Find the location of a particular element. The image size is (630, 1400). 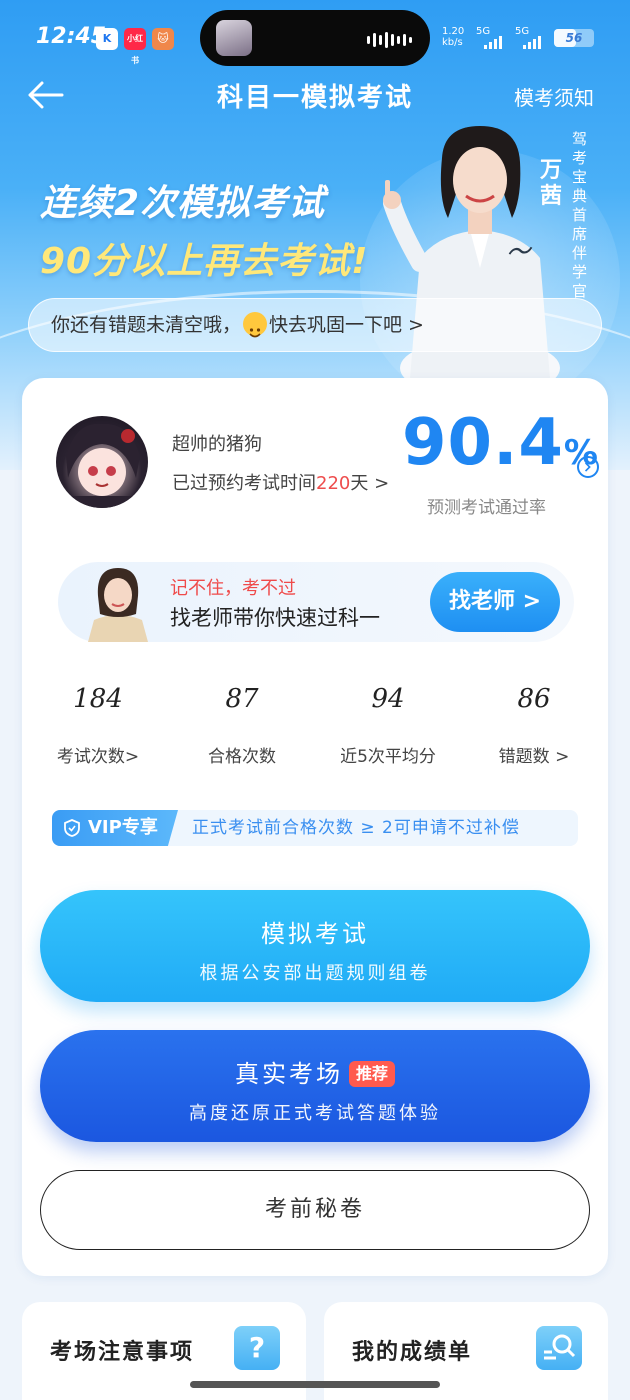

status-bar: 12:45 K 小红书 🐱 1.20 kb/s 5G 5G 56 is located at coordinates (315, 39).